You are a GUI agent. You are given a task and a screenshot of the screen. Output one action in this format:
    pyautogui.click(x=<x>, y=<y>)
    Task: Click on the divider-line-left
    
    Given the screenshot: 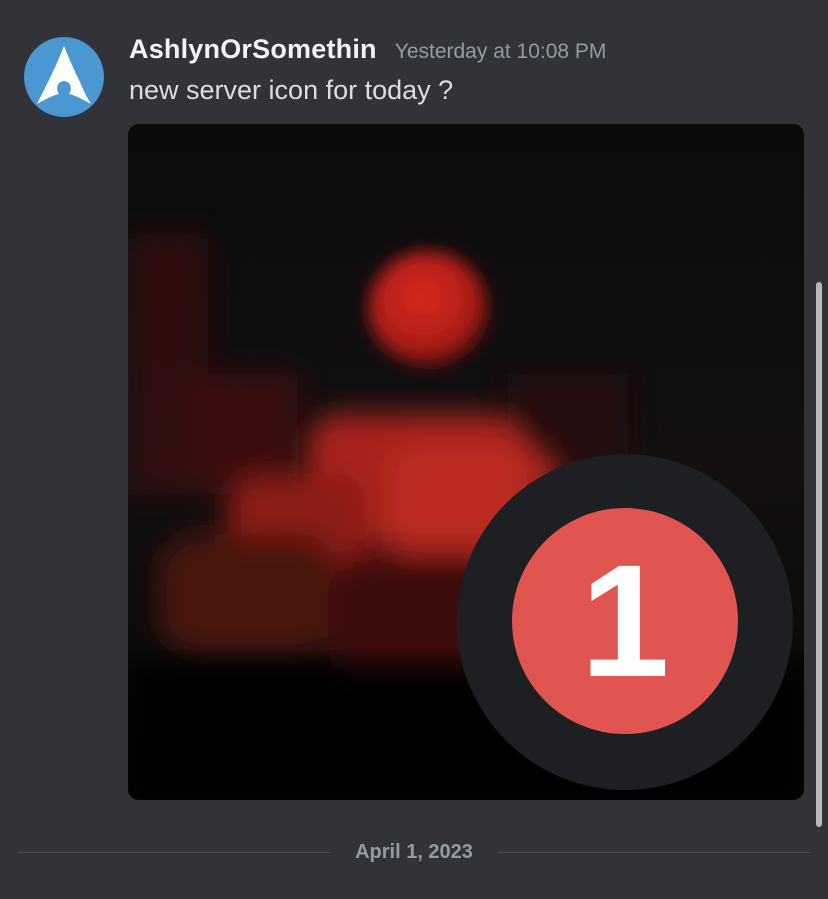 What is the action you would take?
    pyautogui.click(x=174, y=852)
    